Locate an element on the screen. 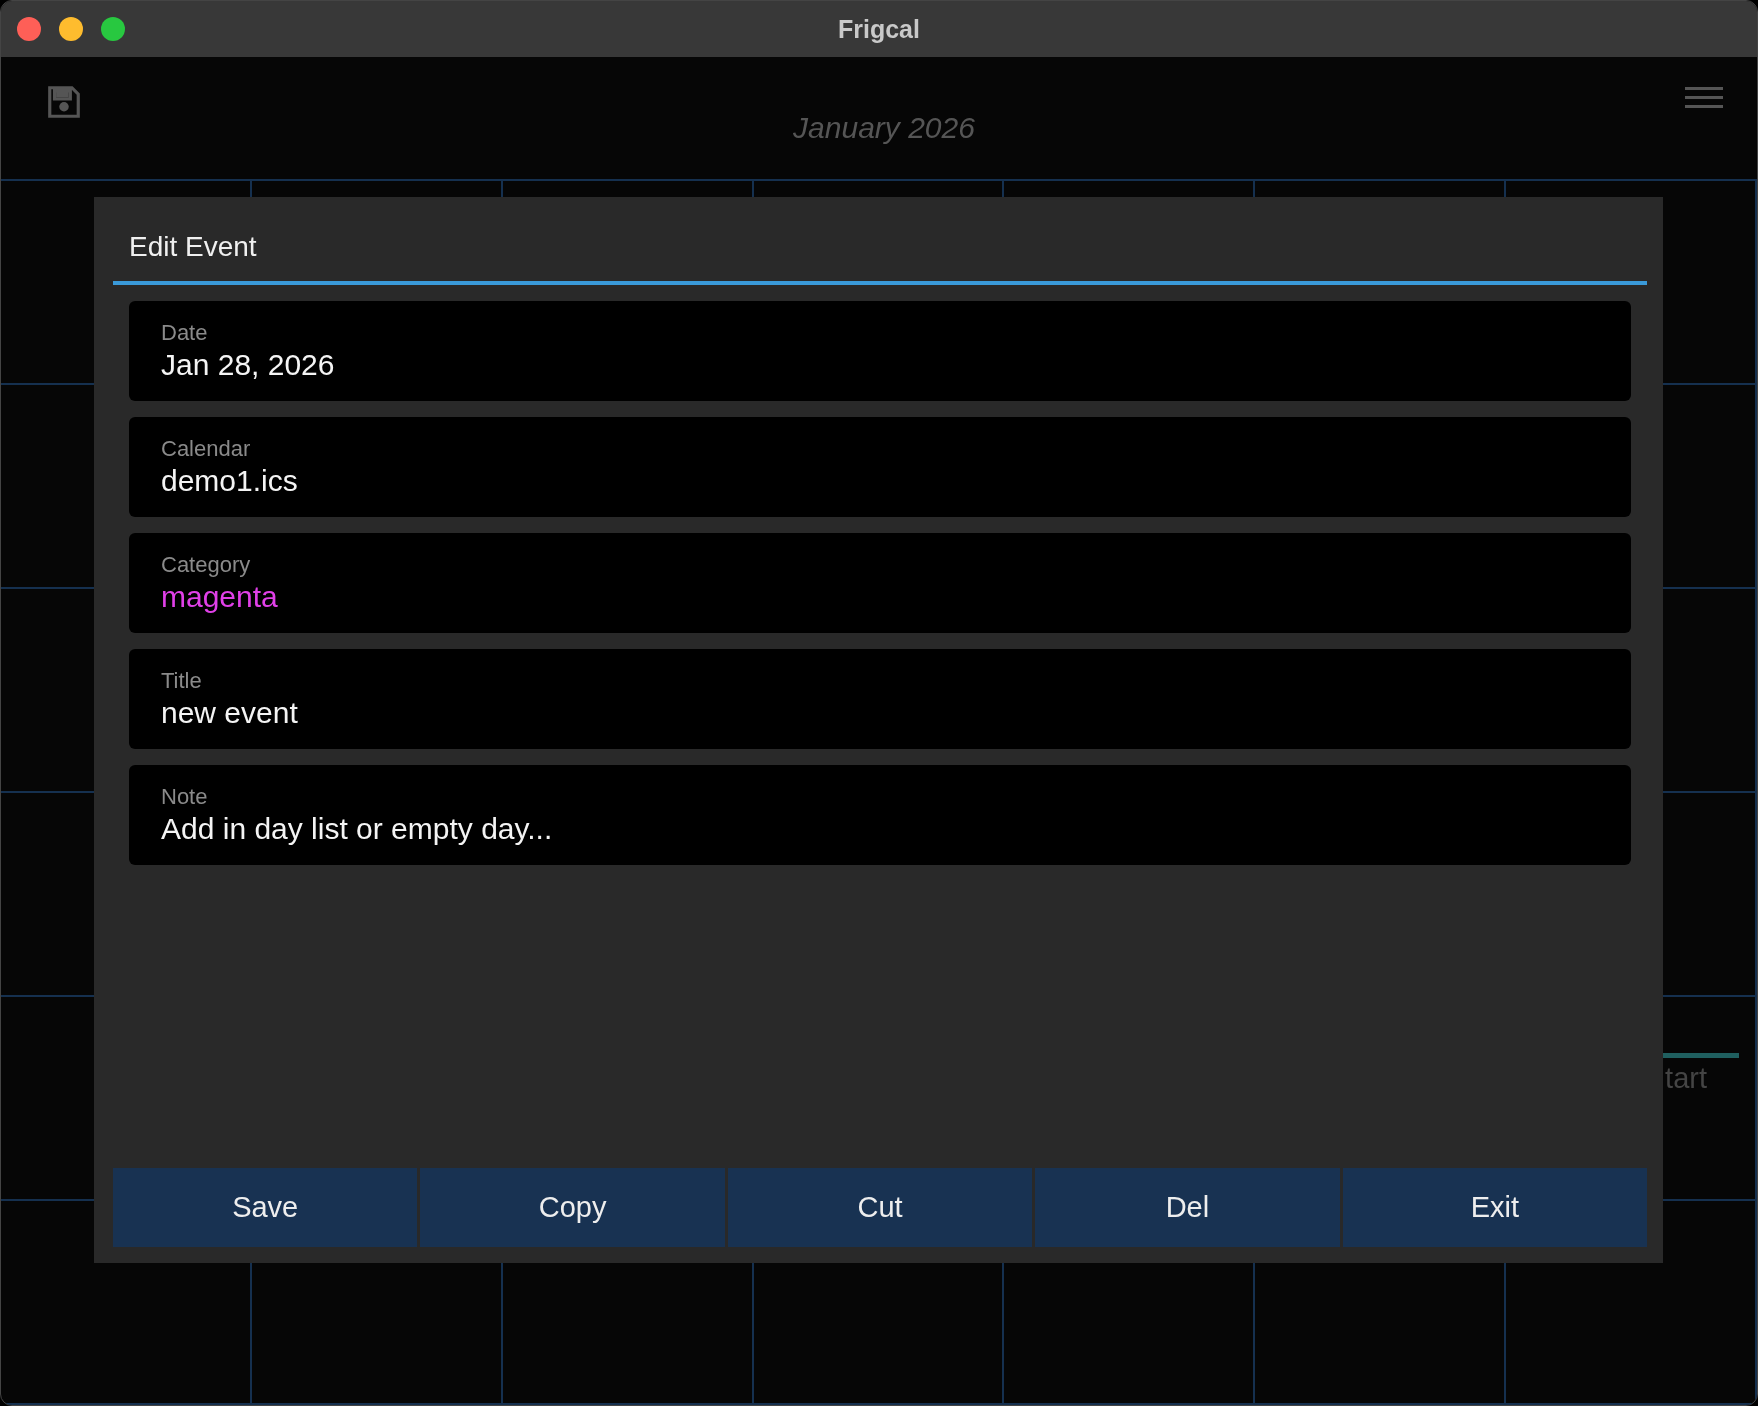 This screenshot has height=1406, width=1758. save-icon is located at coordinates (64, 102).